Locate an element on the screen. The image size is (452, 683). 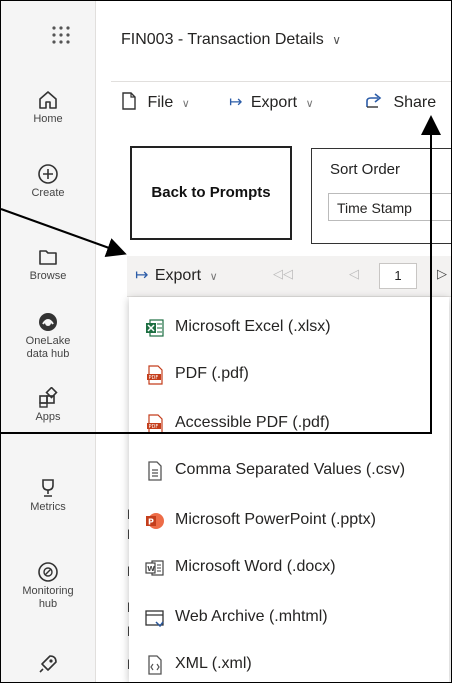
sort-order-parameter: Sort Order Time Stamp is located at coordinates (381, 196).